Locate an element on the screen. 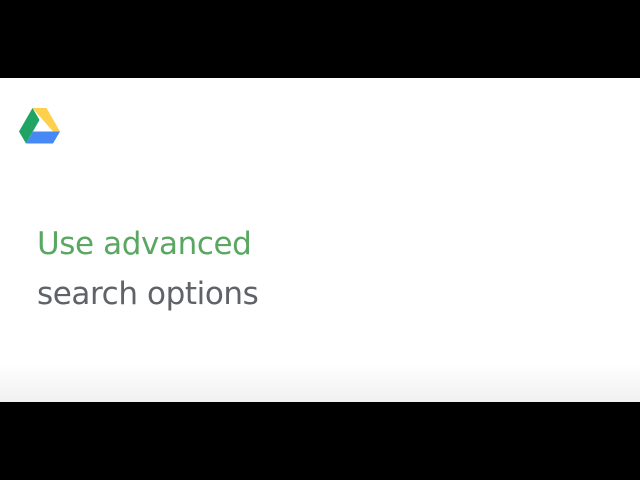  headline: Use advanced search options is located at coordinates (148, 269).